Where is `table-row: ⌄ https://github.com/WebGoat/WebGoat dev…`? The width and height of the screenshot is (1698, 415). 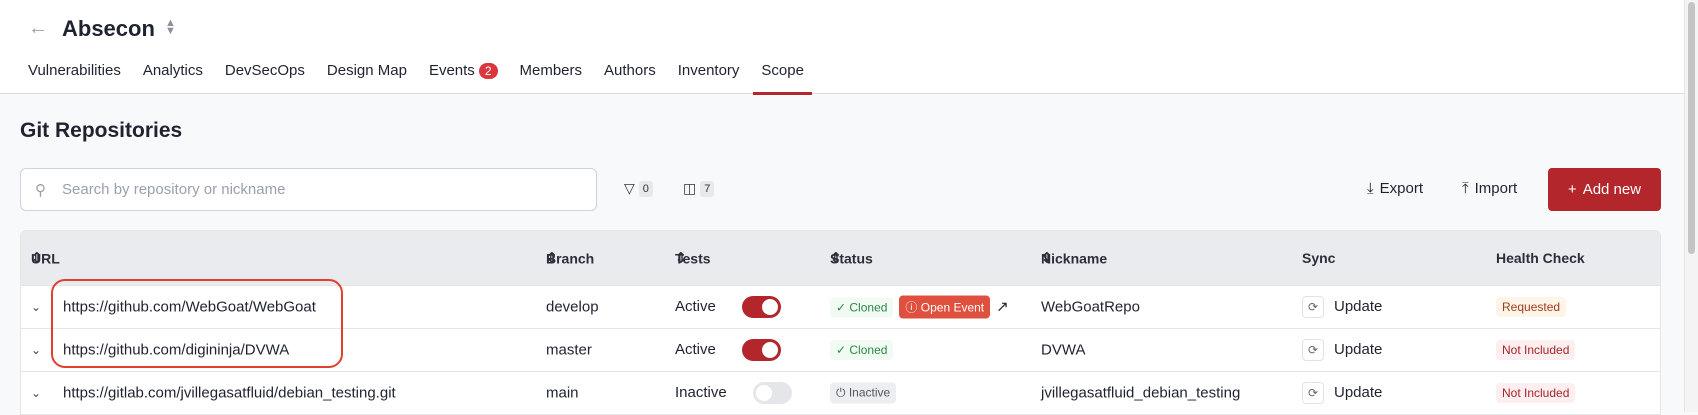 table-row: ⌄ https://github.com/WebGoat/WebGoat dev… is located at coordinates (840, 306).